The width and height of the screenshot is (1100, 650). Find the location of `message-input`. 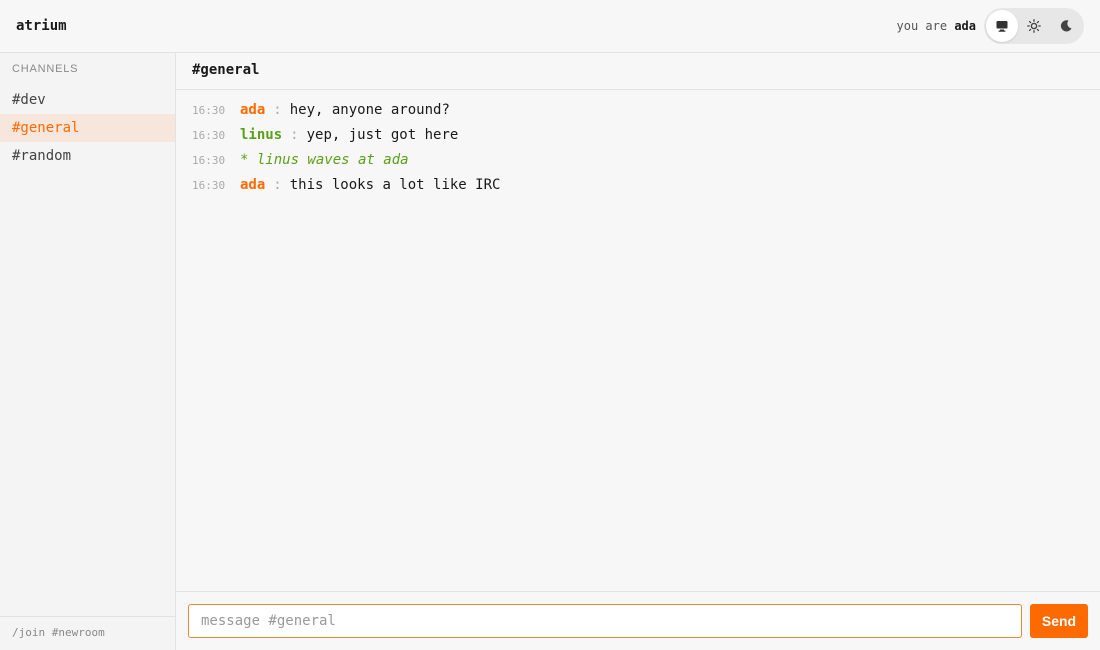

message-input is located at coordinates (605, 621).